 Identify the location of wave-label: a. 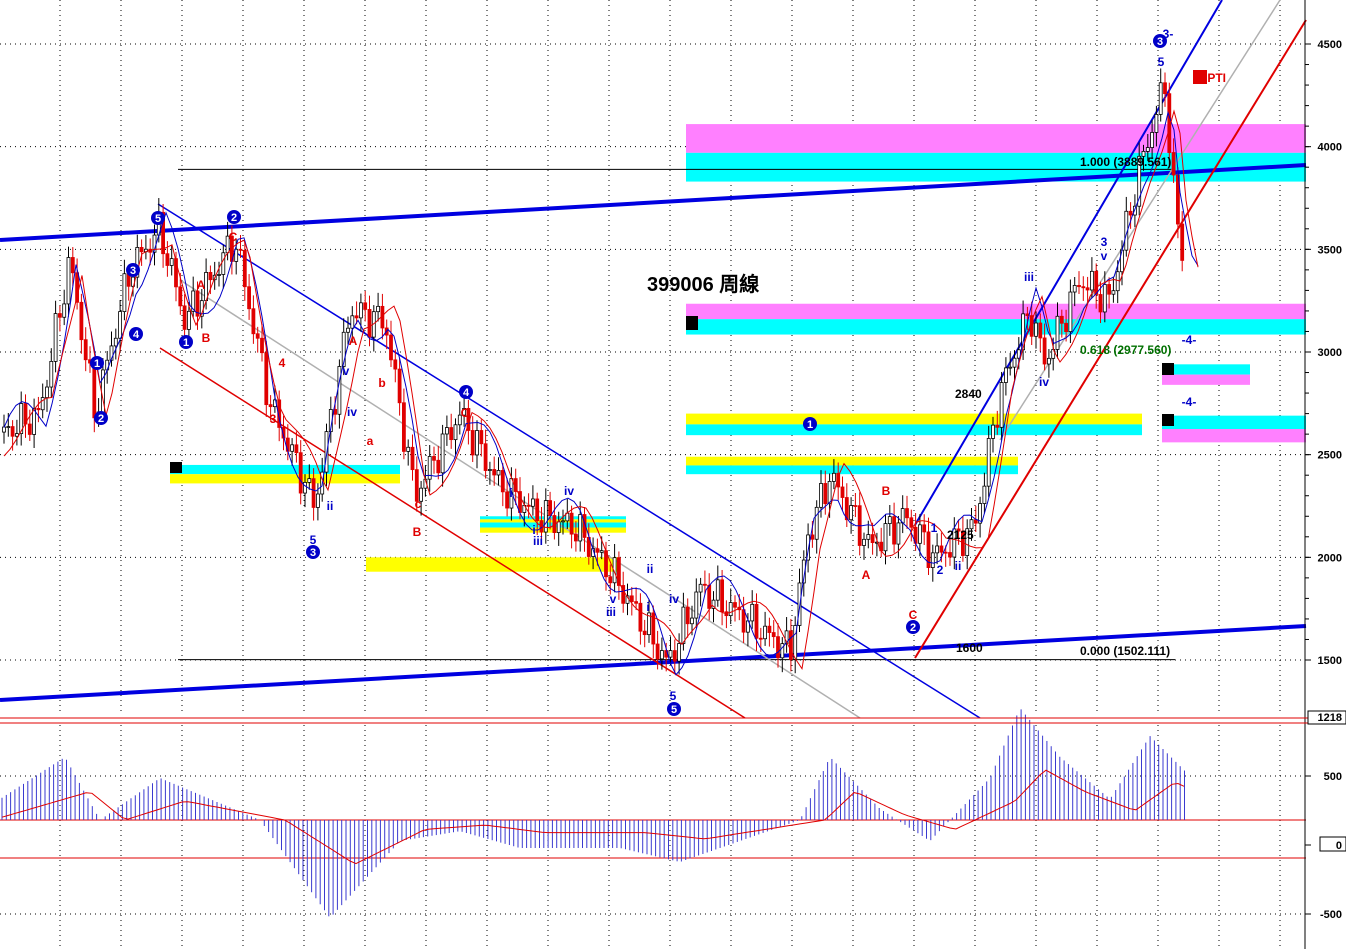
(370, 441).